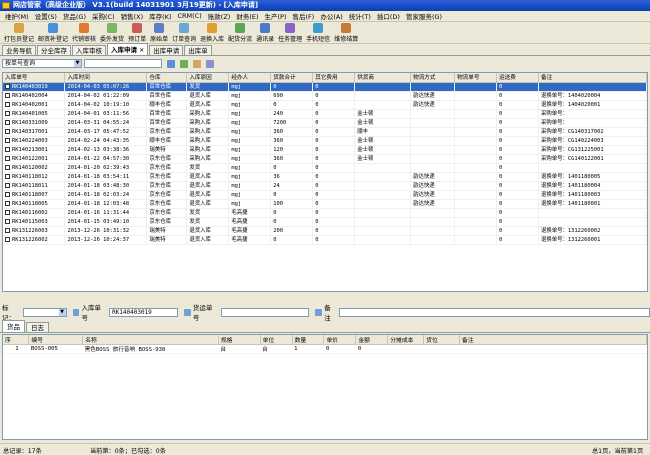 The width and height of the screenshot is (650, 455). What do you see at coordinates (128, 49) in the screenshot?
I see `tab-inbound-request: 入库申请 ✕` at bounding box center [128, 49].